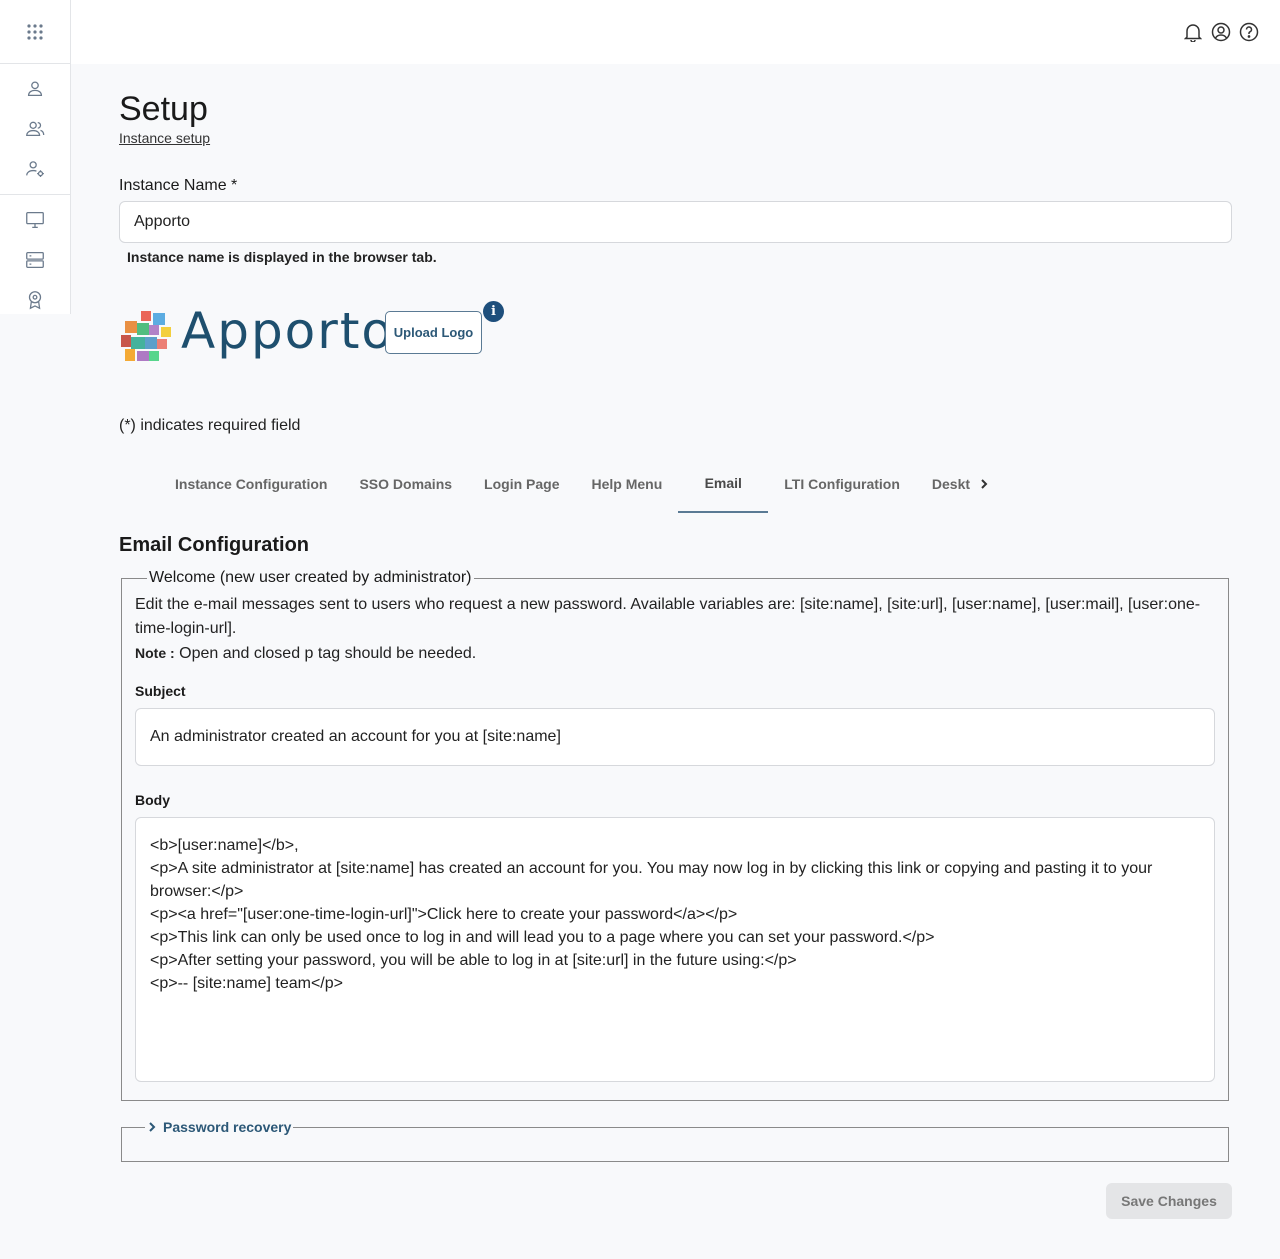 The width and height of the screenshot is (1280, 1259). Describe the element at coordinates (152, 800) in the screenshot. I see `body-label: Body` at that location.